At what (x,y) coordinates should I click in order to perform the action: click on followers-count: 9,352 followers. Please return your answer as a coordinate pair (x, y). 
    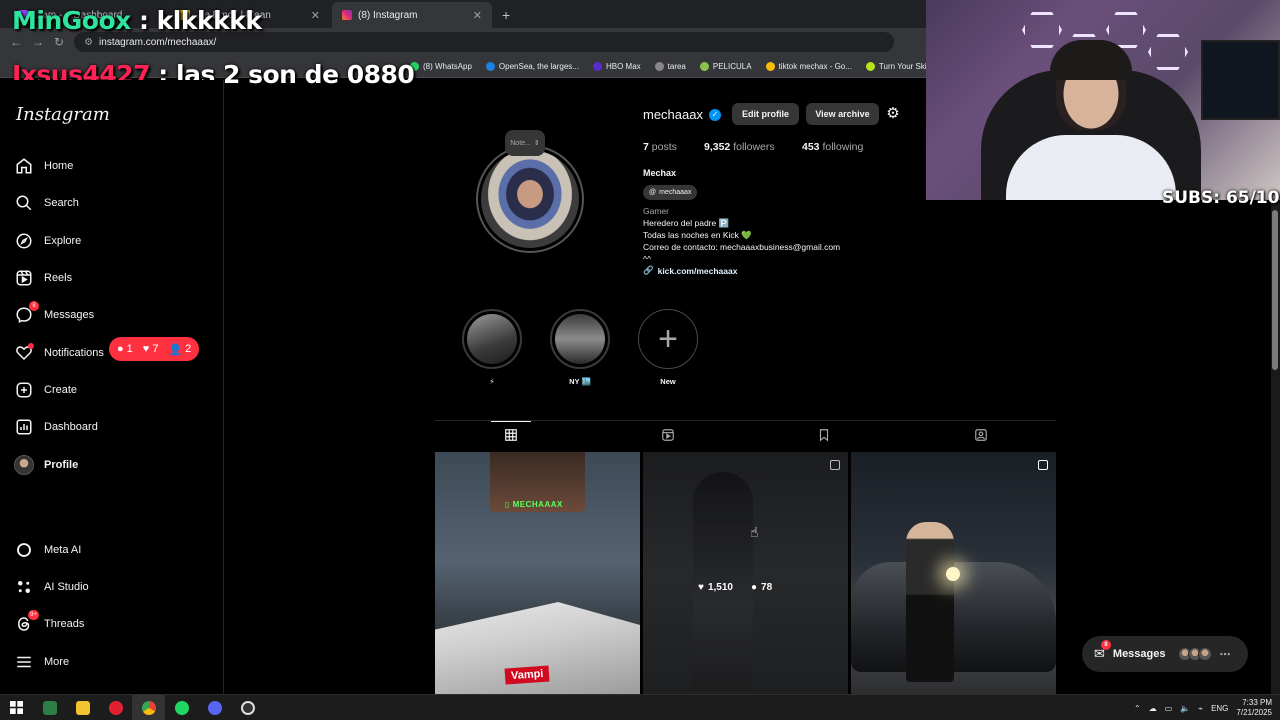
    Looking at the image, I should click on (739, 147).